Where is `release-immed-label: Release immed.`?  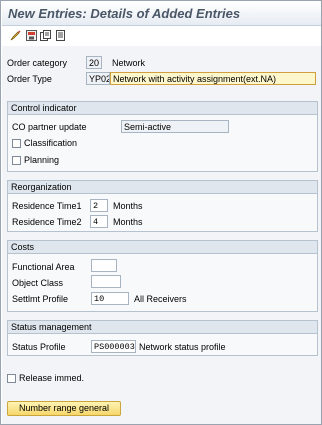 release-immed-label: Release immed. is located at coordinates (52, 378).